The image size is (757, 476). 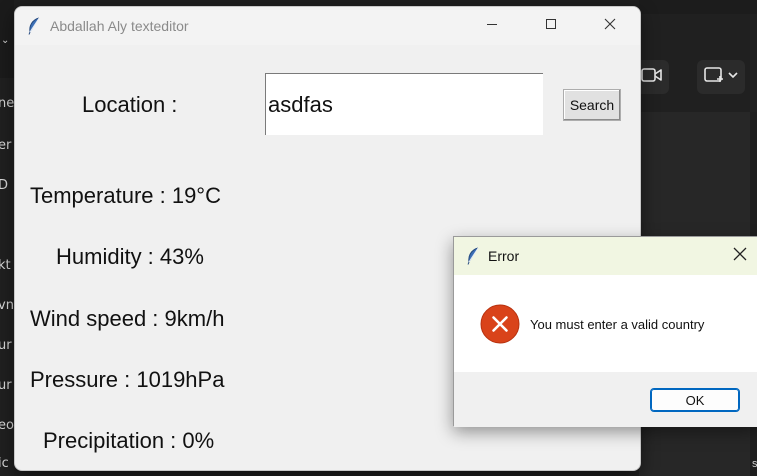 I want to click on dialog-title: Error, so click(x=504, y=256).